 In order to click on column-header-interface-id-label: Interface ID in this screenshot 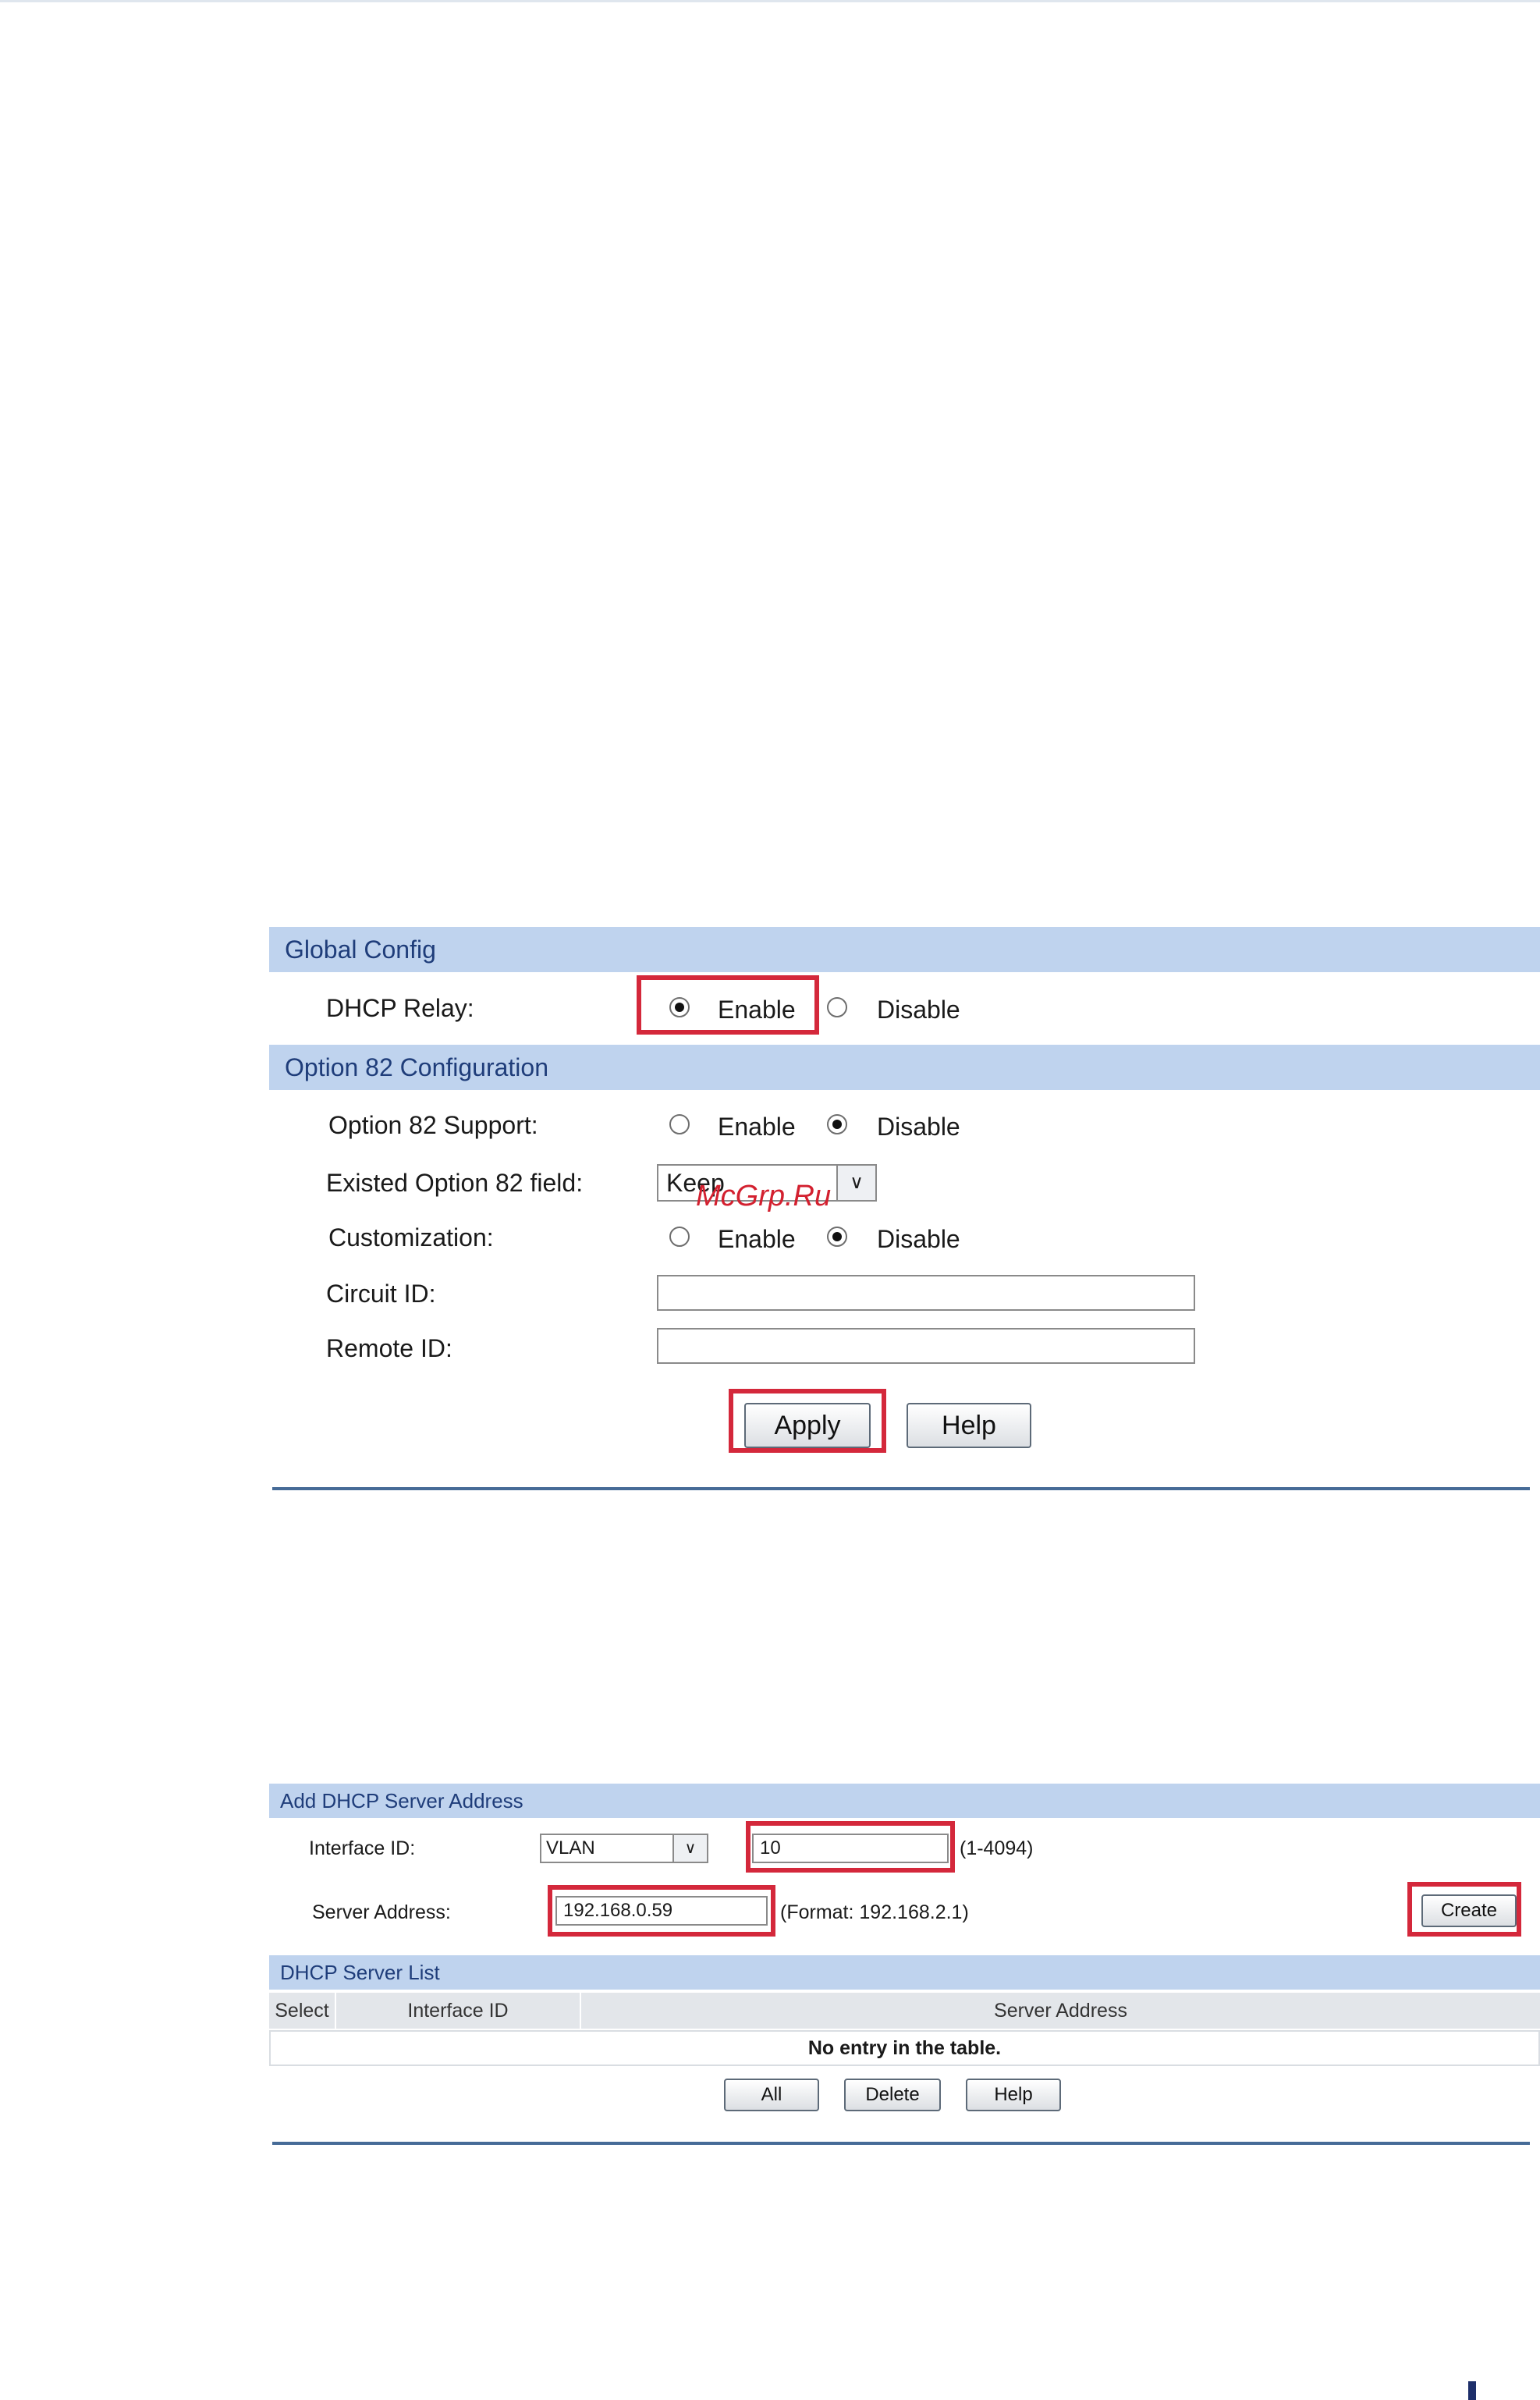, I will do `click(458, 2011)`.